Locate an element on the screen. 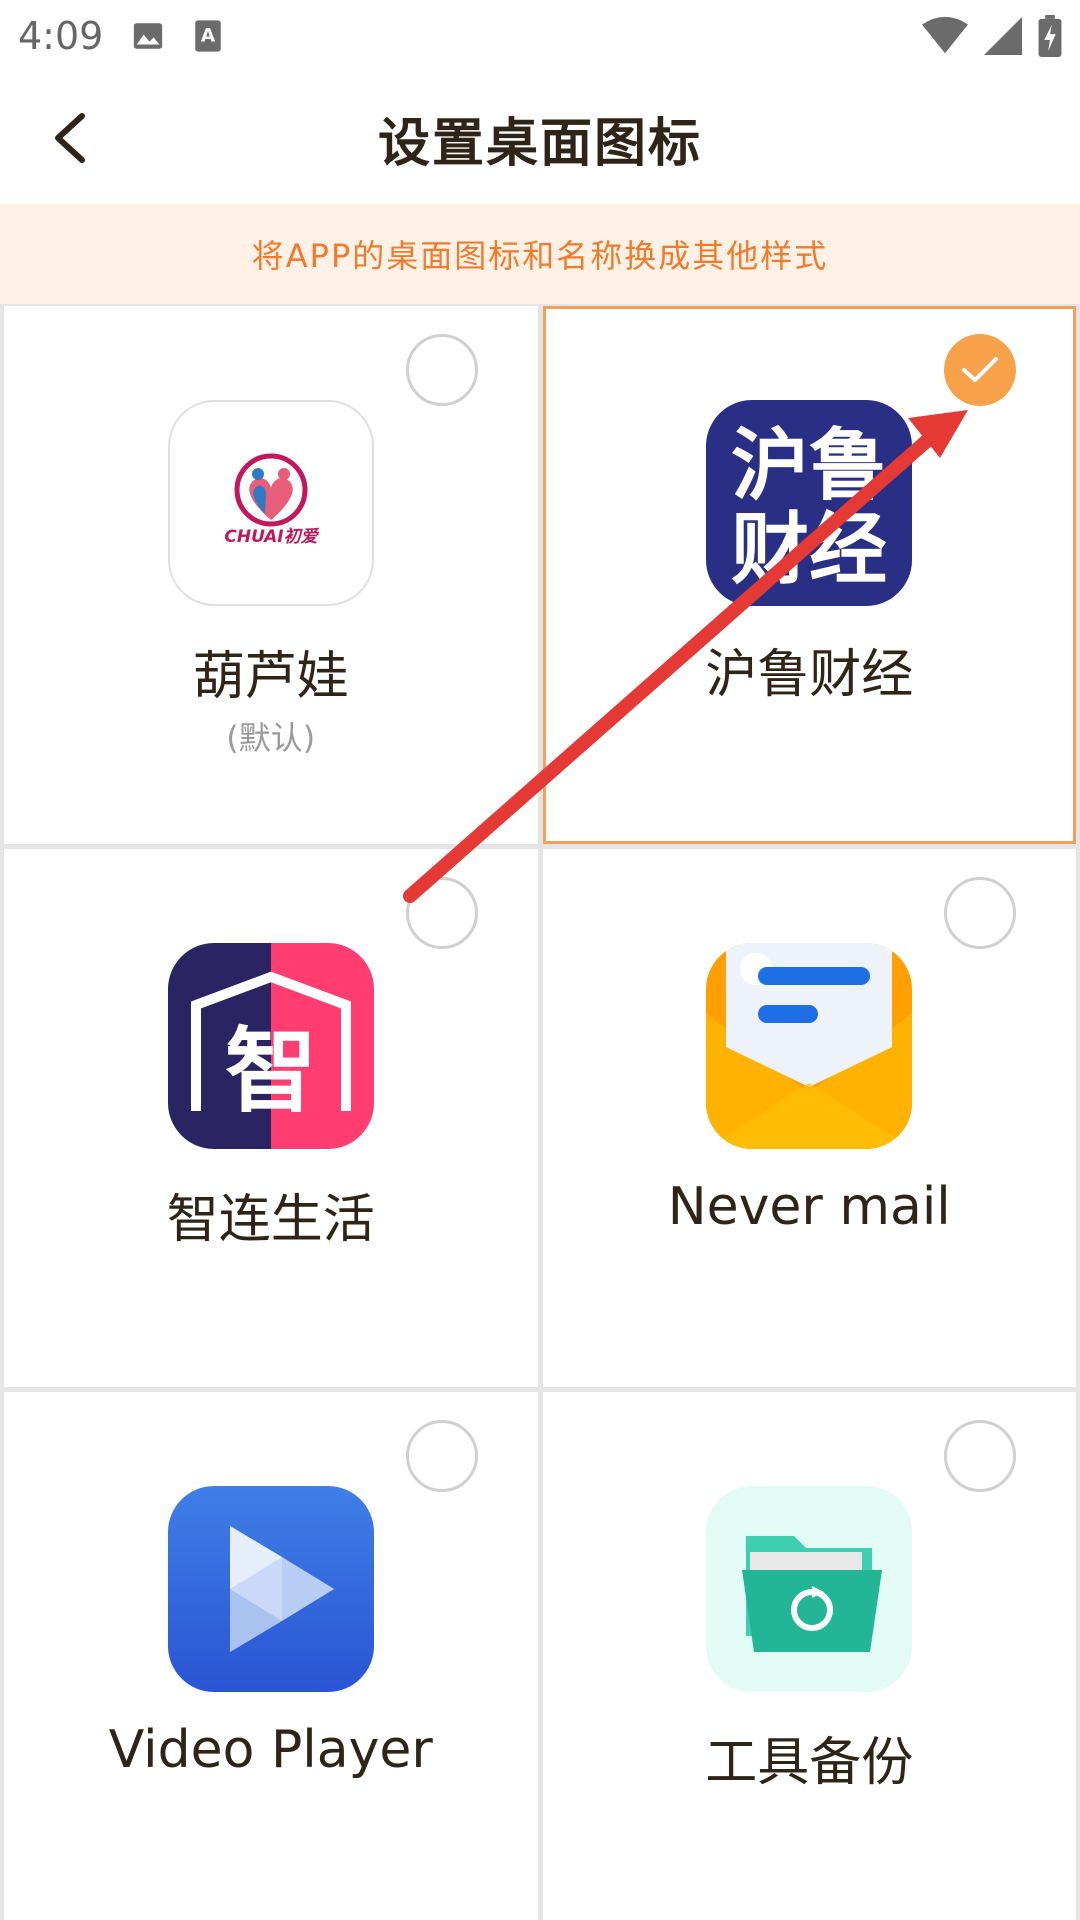 Image resolution: width=1080 pixels, height=1920 pixels. icon-option-zhilian: 智 智连生活 is located at coordinates (271, 1118).